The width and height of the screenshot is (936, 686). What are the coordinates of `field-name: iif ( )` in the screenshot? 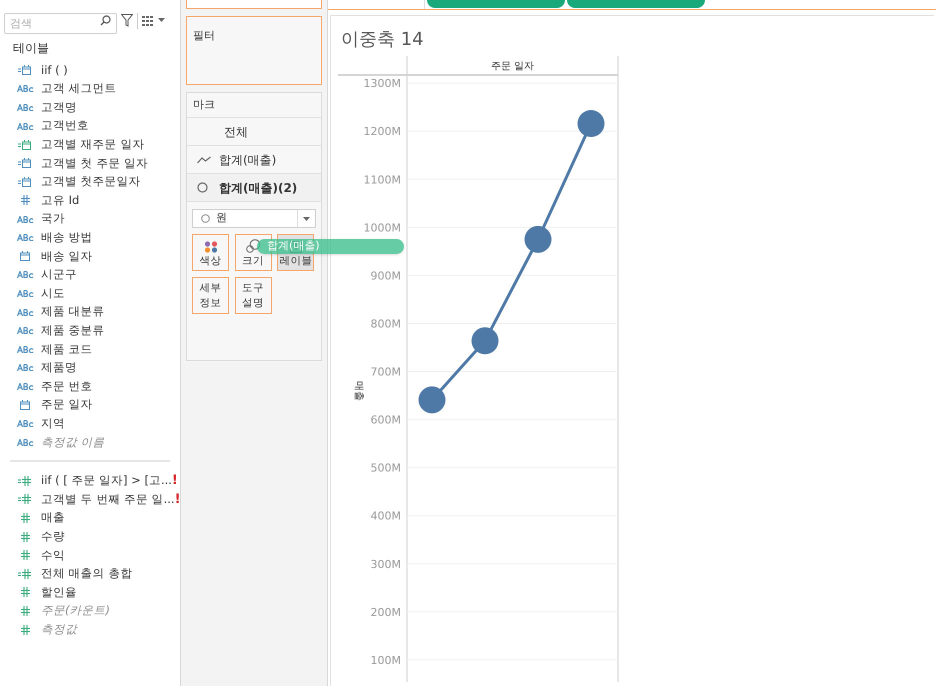 It's located at (105, 70).